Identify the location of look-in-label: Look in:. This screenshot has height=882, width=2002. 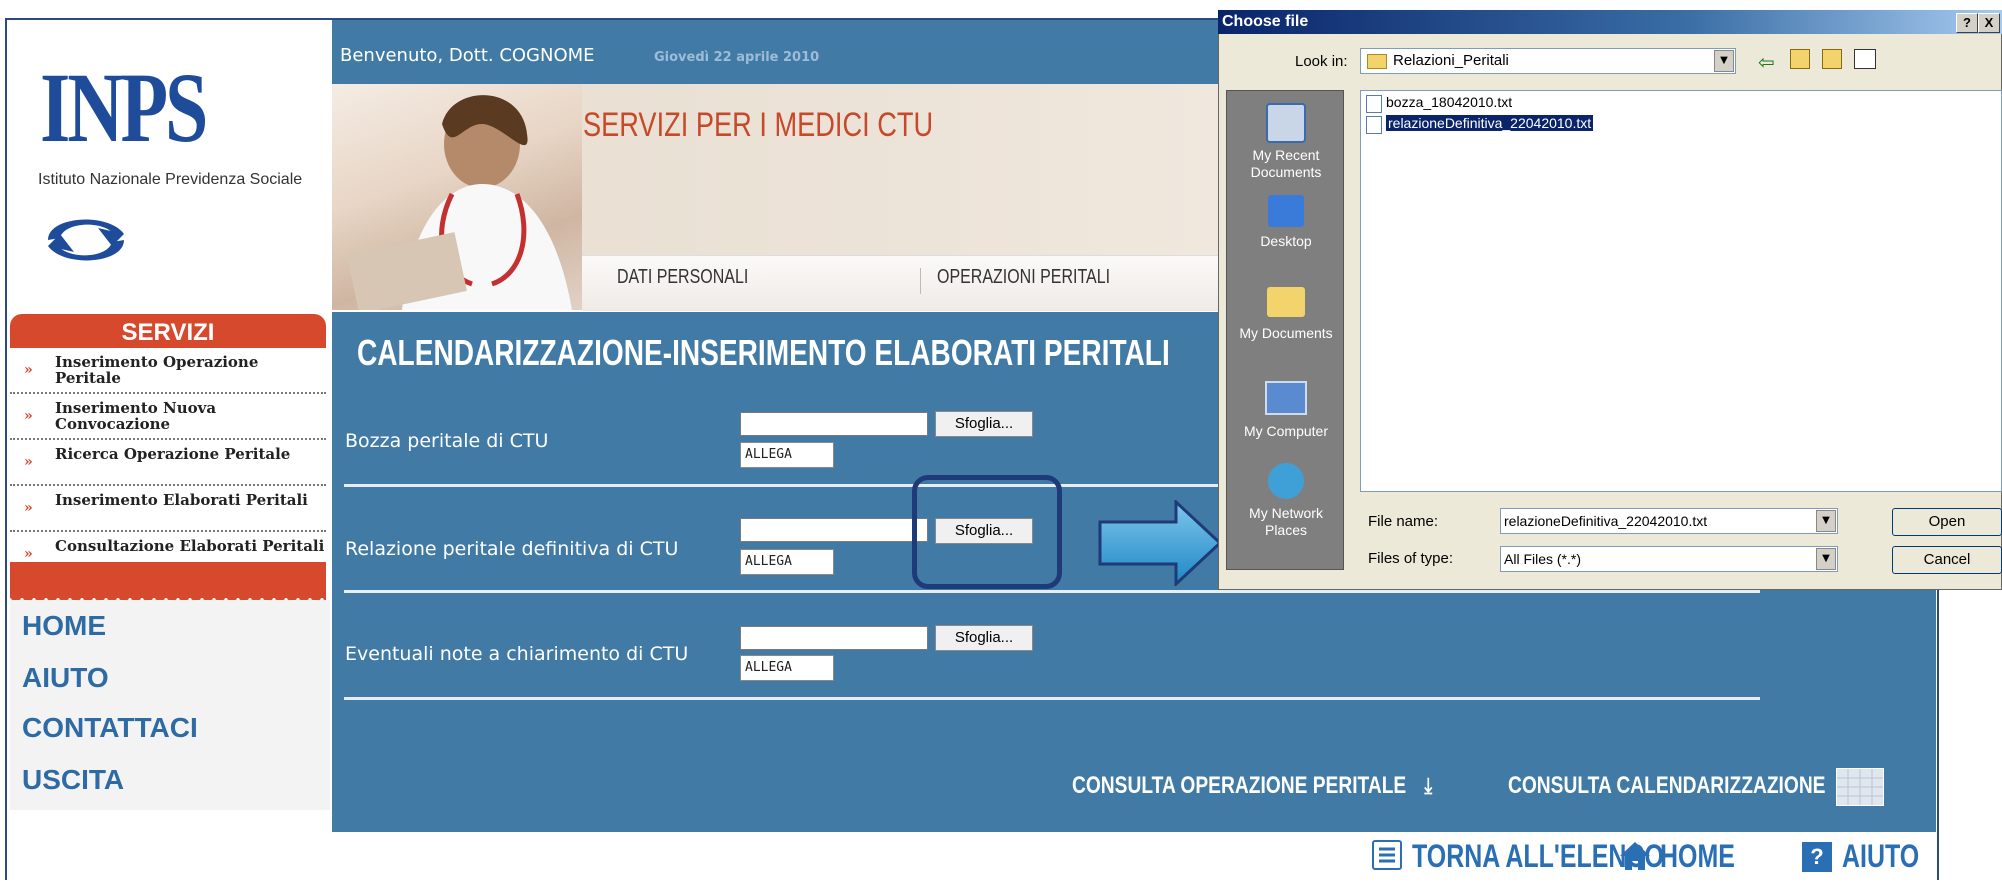
(1321, 61).